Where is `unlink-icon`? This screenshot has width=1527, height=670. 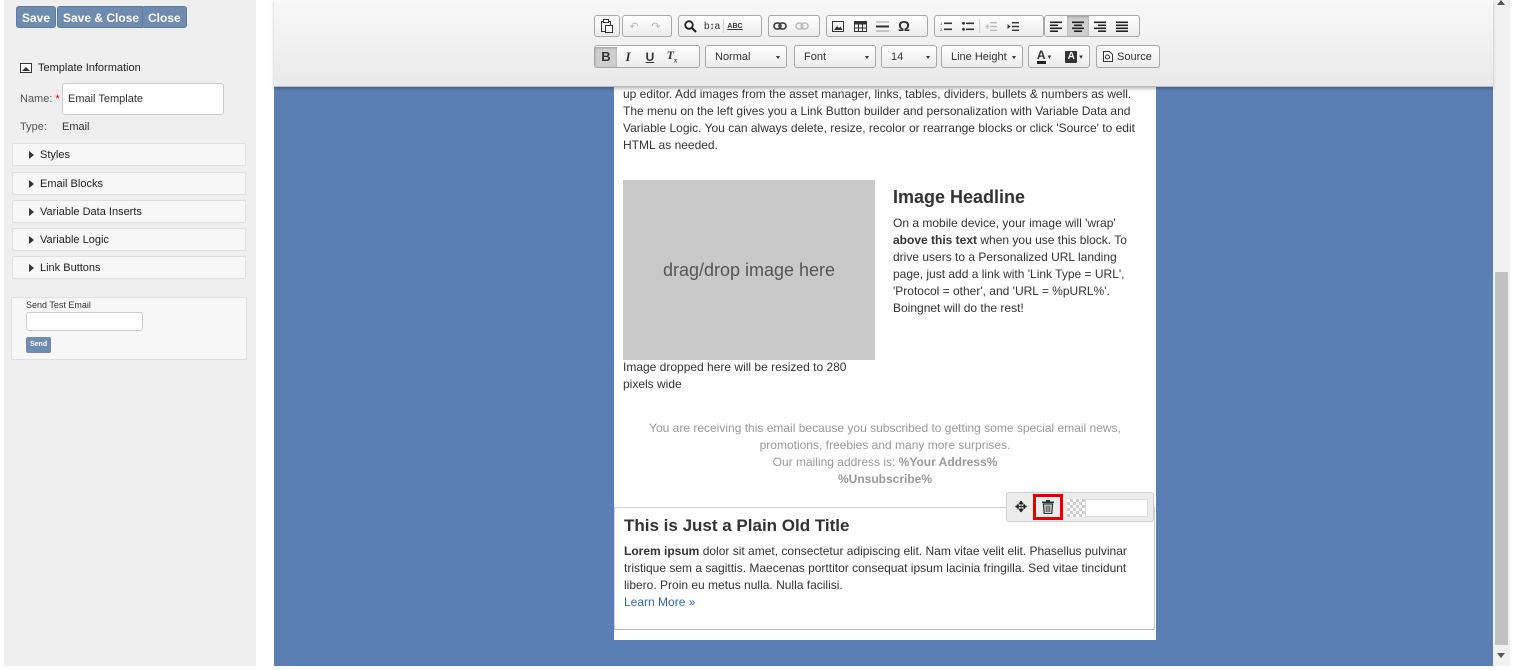
unlink-icon is located at coordinates (802, 26).